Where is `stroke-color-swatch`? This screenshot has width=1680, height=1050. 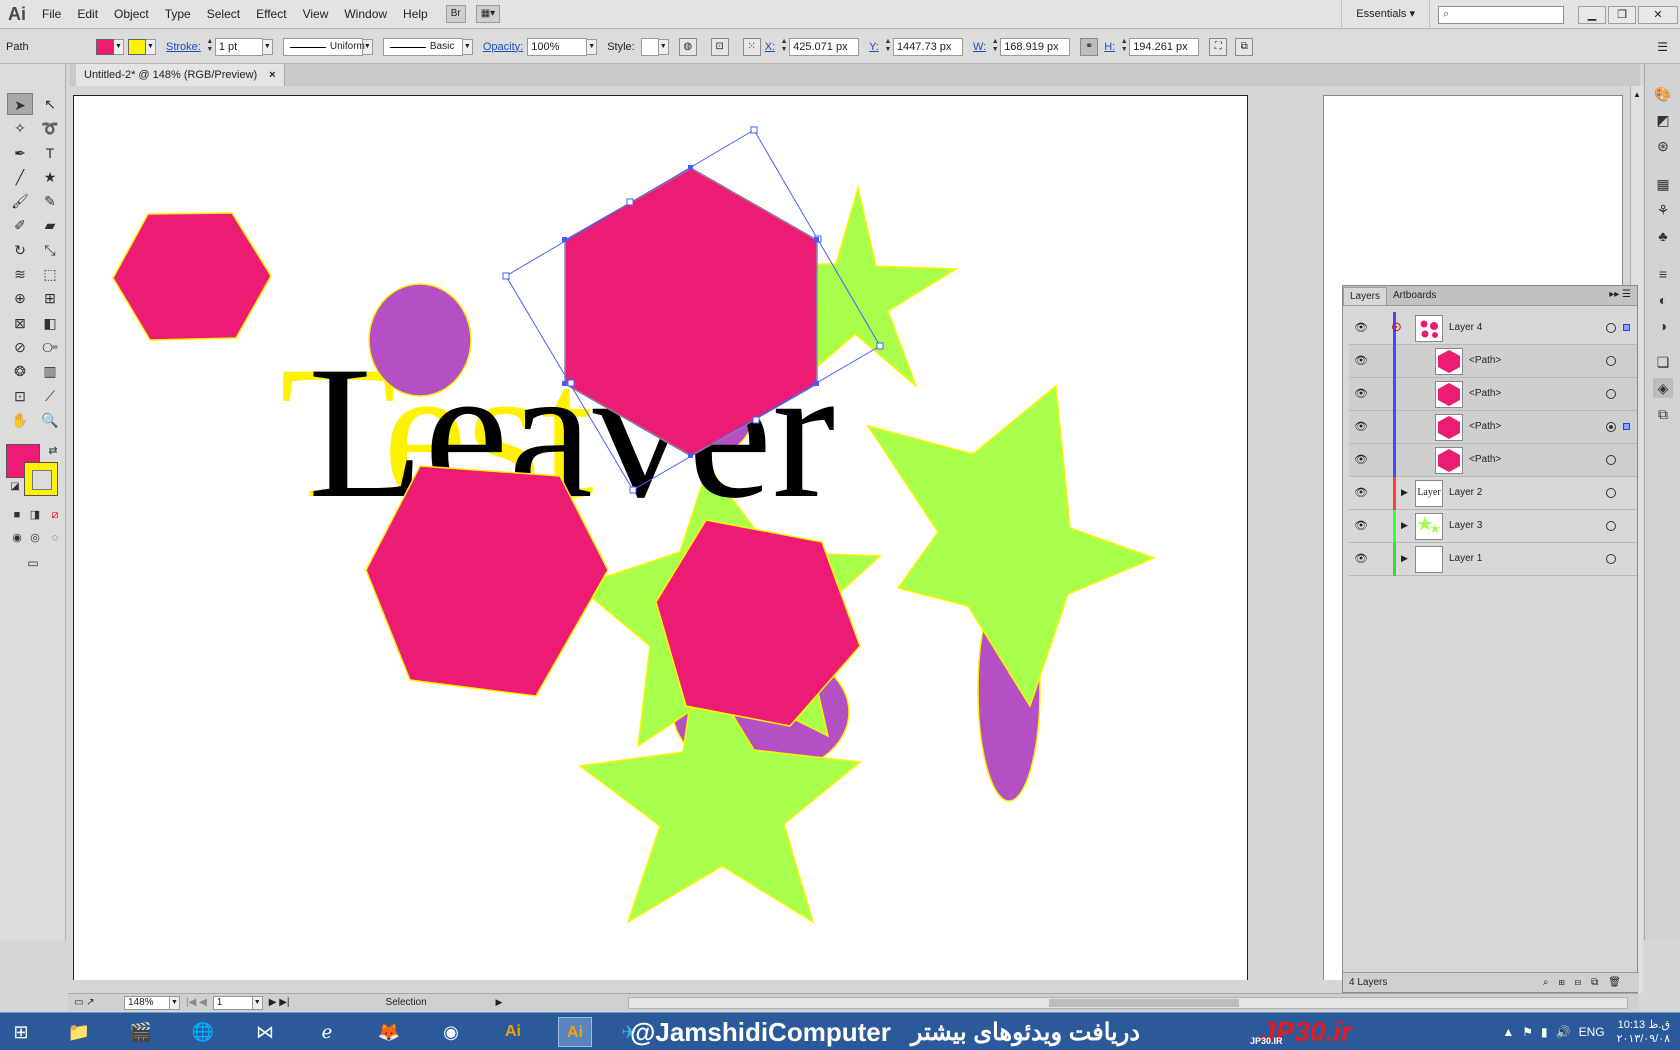 stroke-color-swatch is located at coordinates (137, 46).